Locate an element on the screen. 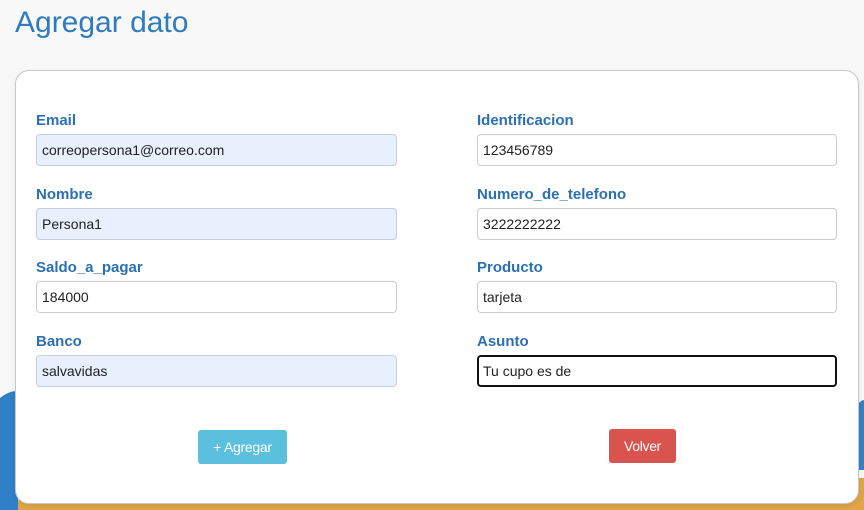 This screenshot has height=510, width=864. nombre-label: Nombre is located at coordinates (64, 194).